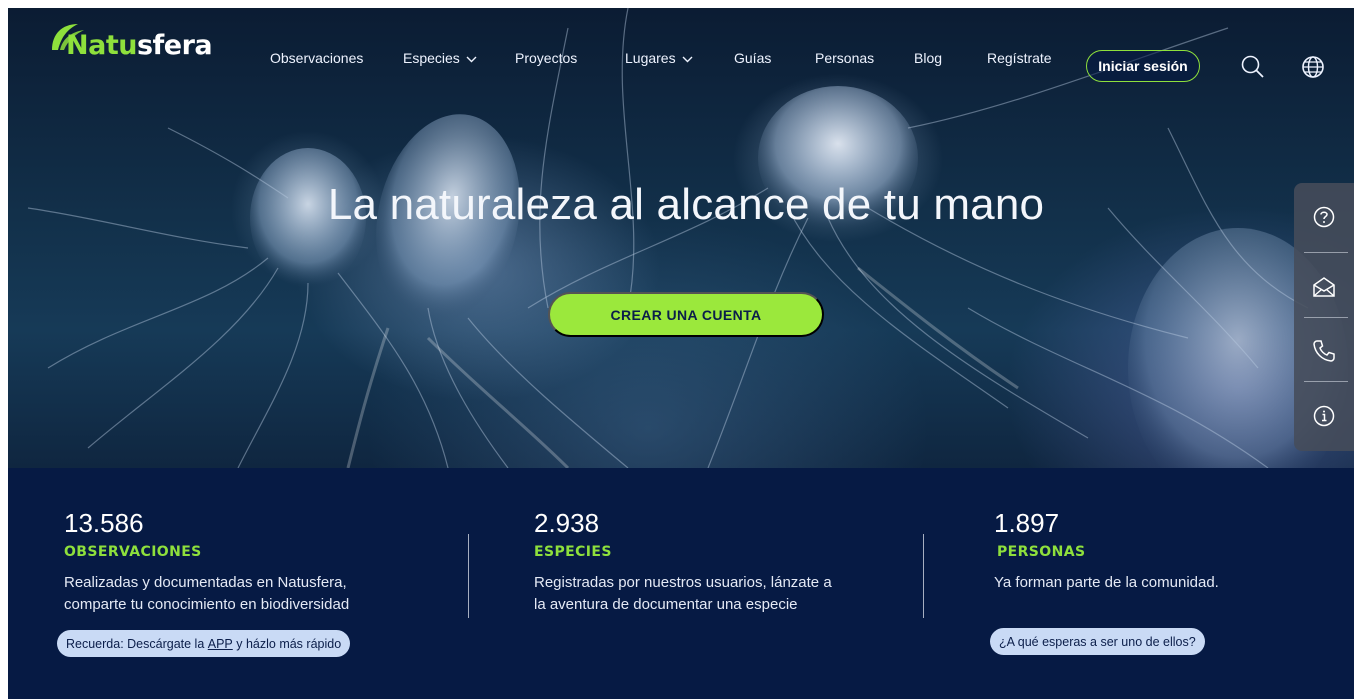 The image size is (1362, 699). What do you see at coordinates (1041, 552) in the screenshot?
I see `stat-label: PERSONAS` at bounding box center [1041, 552].